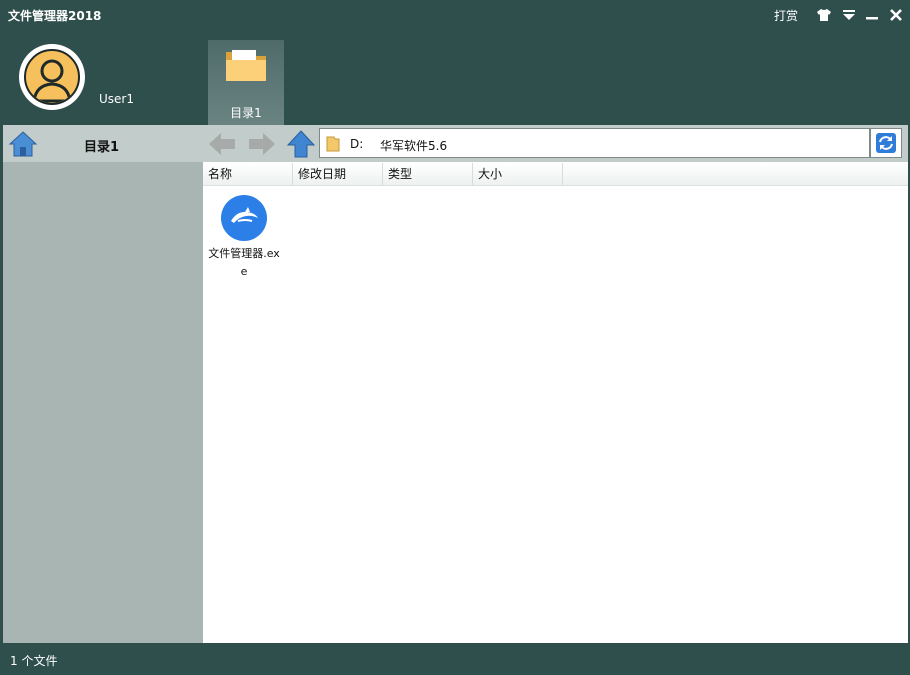 The height and width of the screenshot is (675, 910). I want to click on column-header-type: 类型, so click(428, 174).